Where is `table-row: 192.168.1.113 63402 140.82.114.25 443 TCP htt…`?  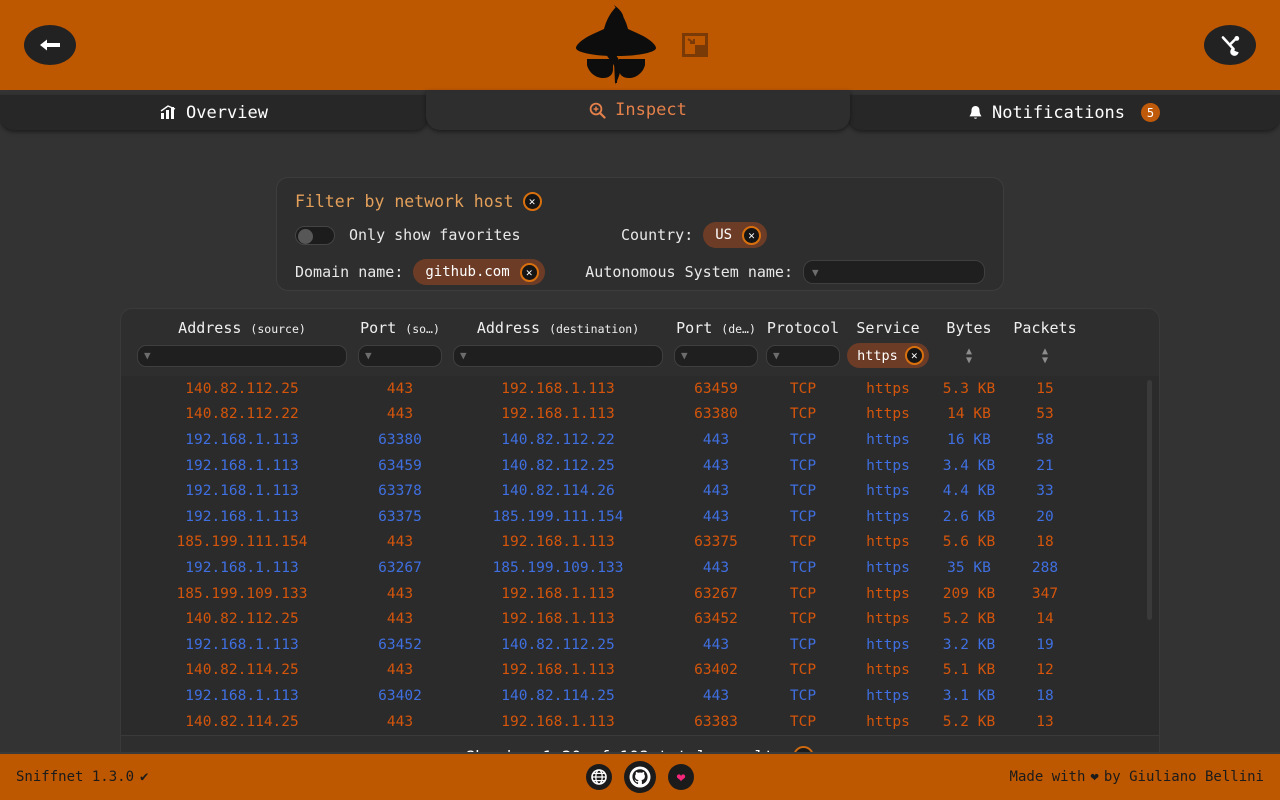 table-row: 192.168.1.113 63402 140.82.114.25 443 TCP htt… is located at coordinates (640, 696).